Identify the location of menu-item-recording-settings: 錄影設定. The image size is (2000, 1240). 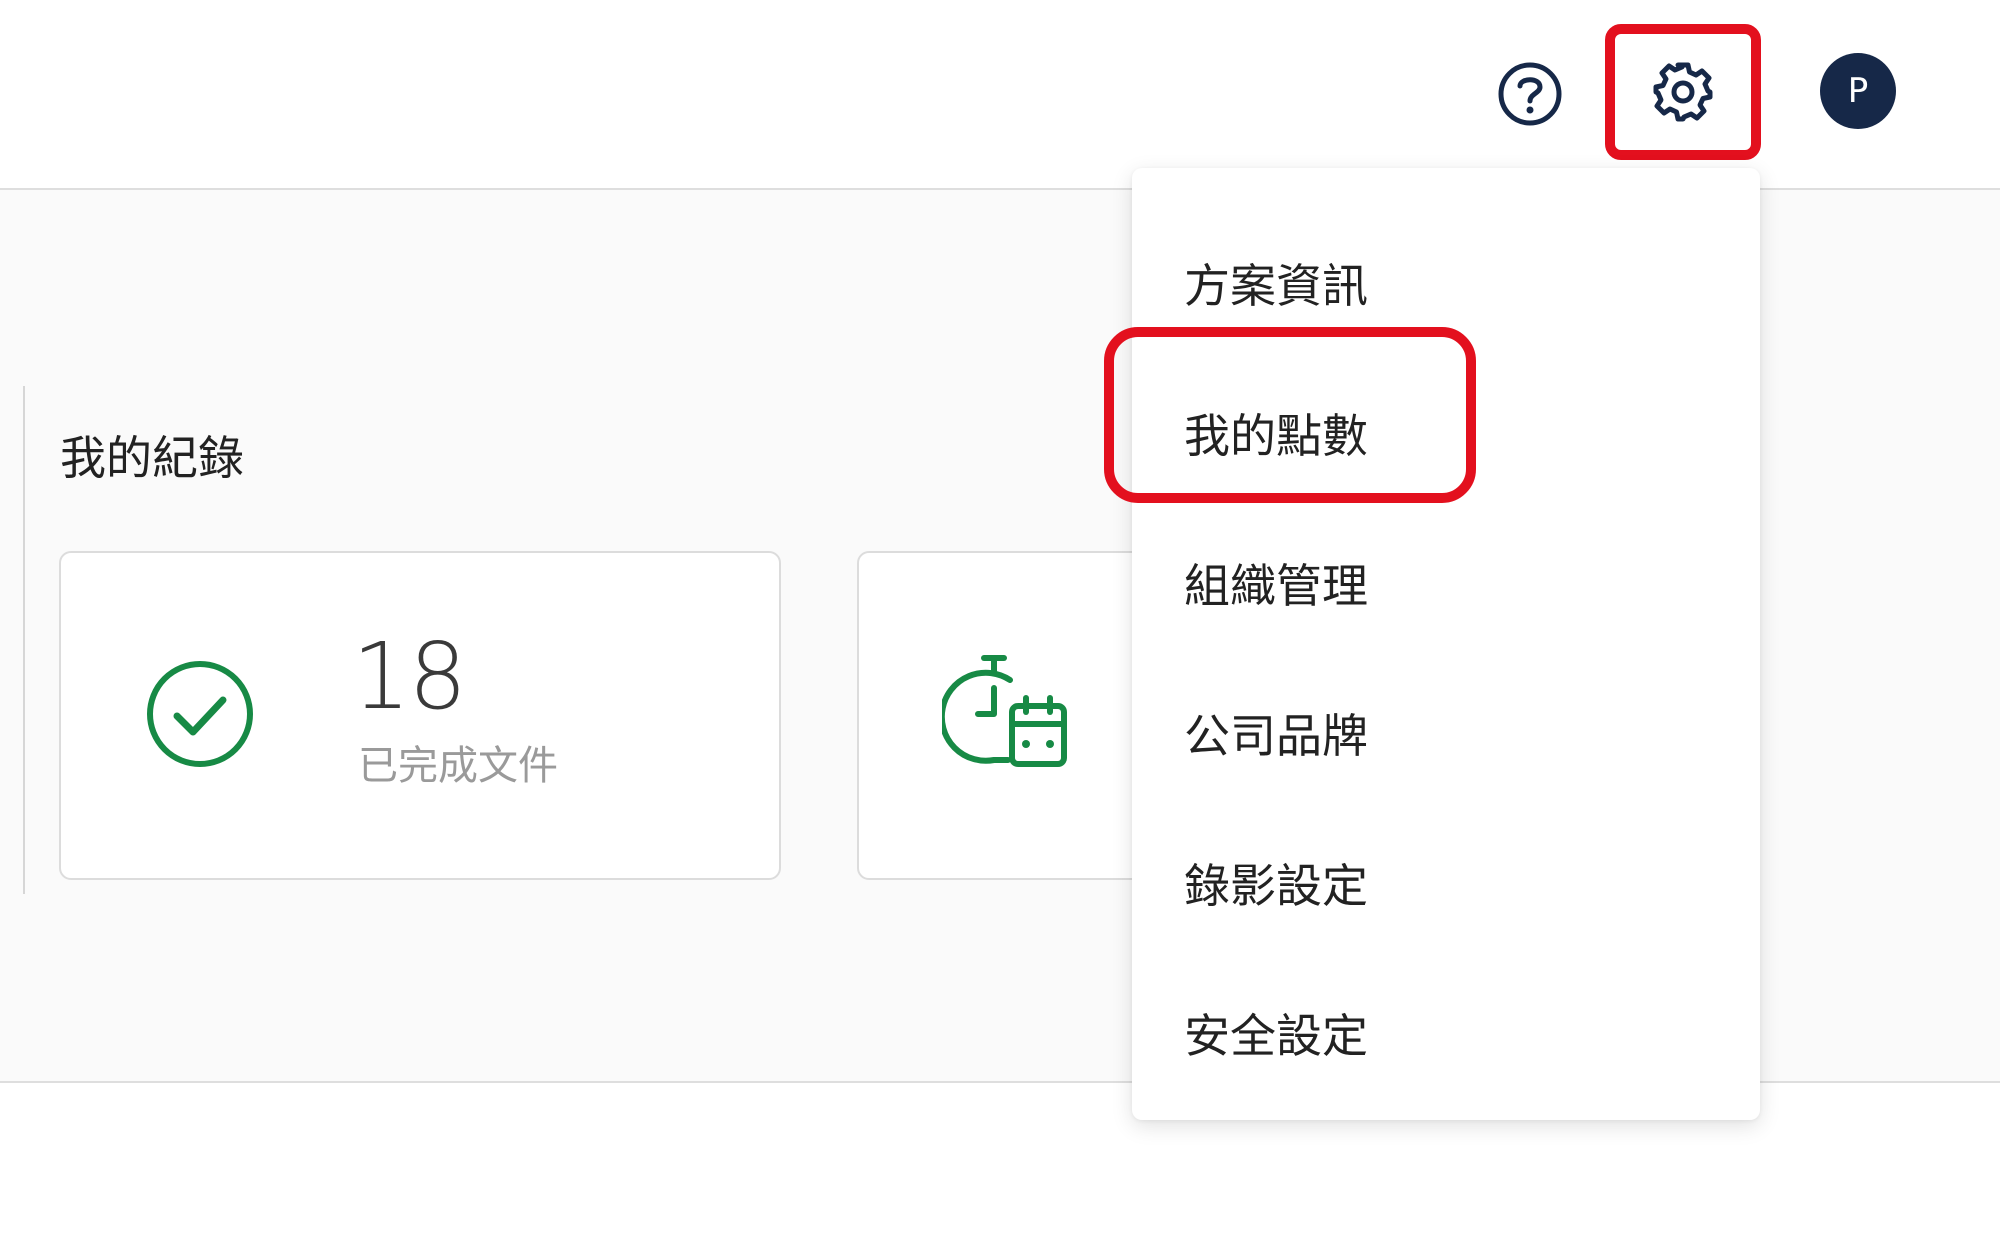
(1446, 883).